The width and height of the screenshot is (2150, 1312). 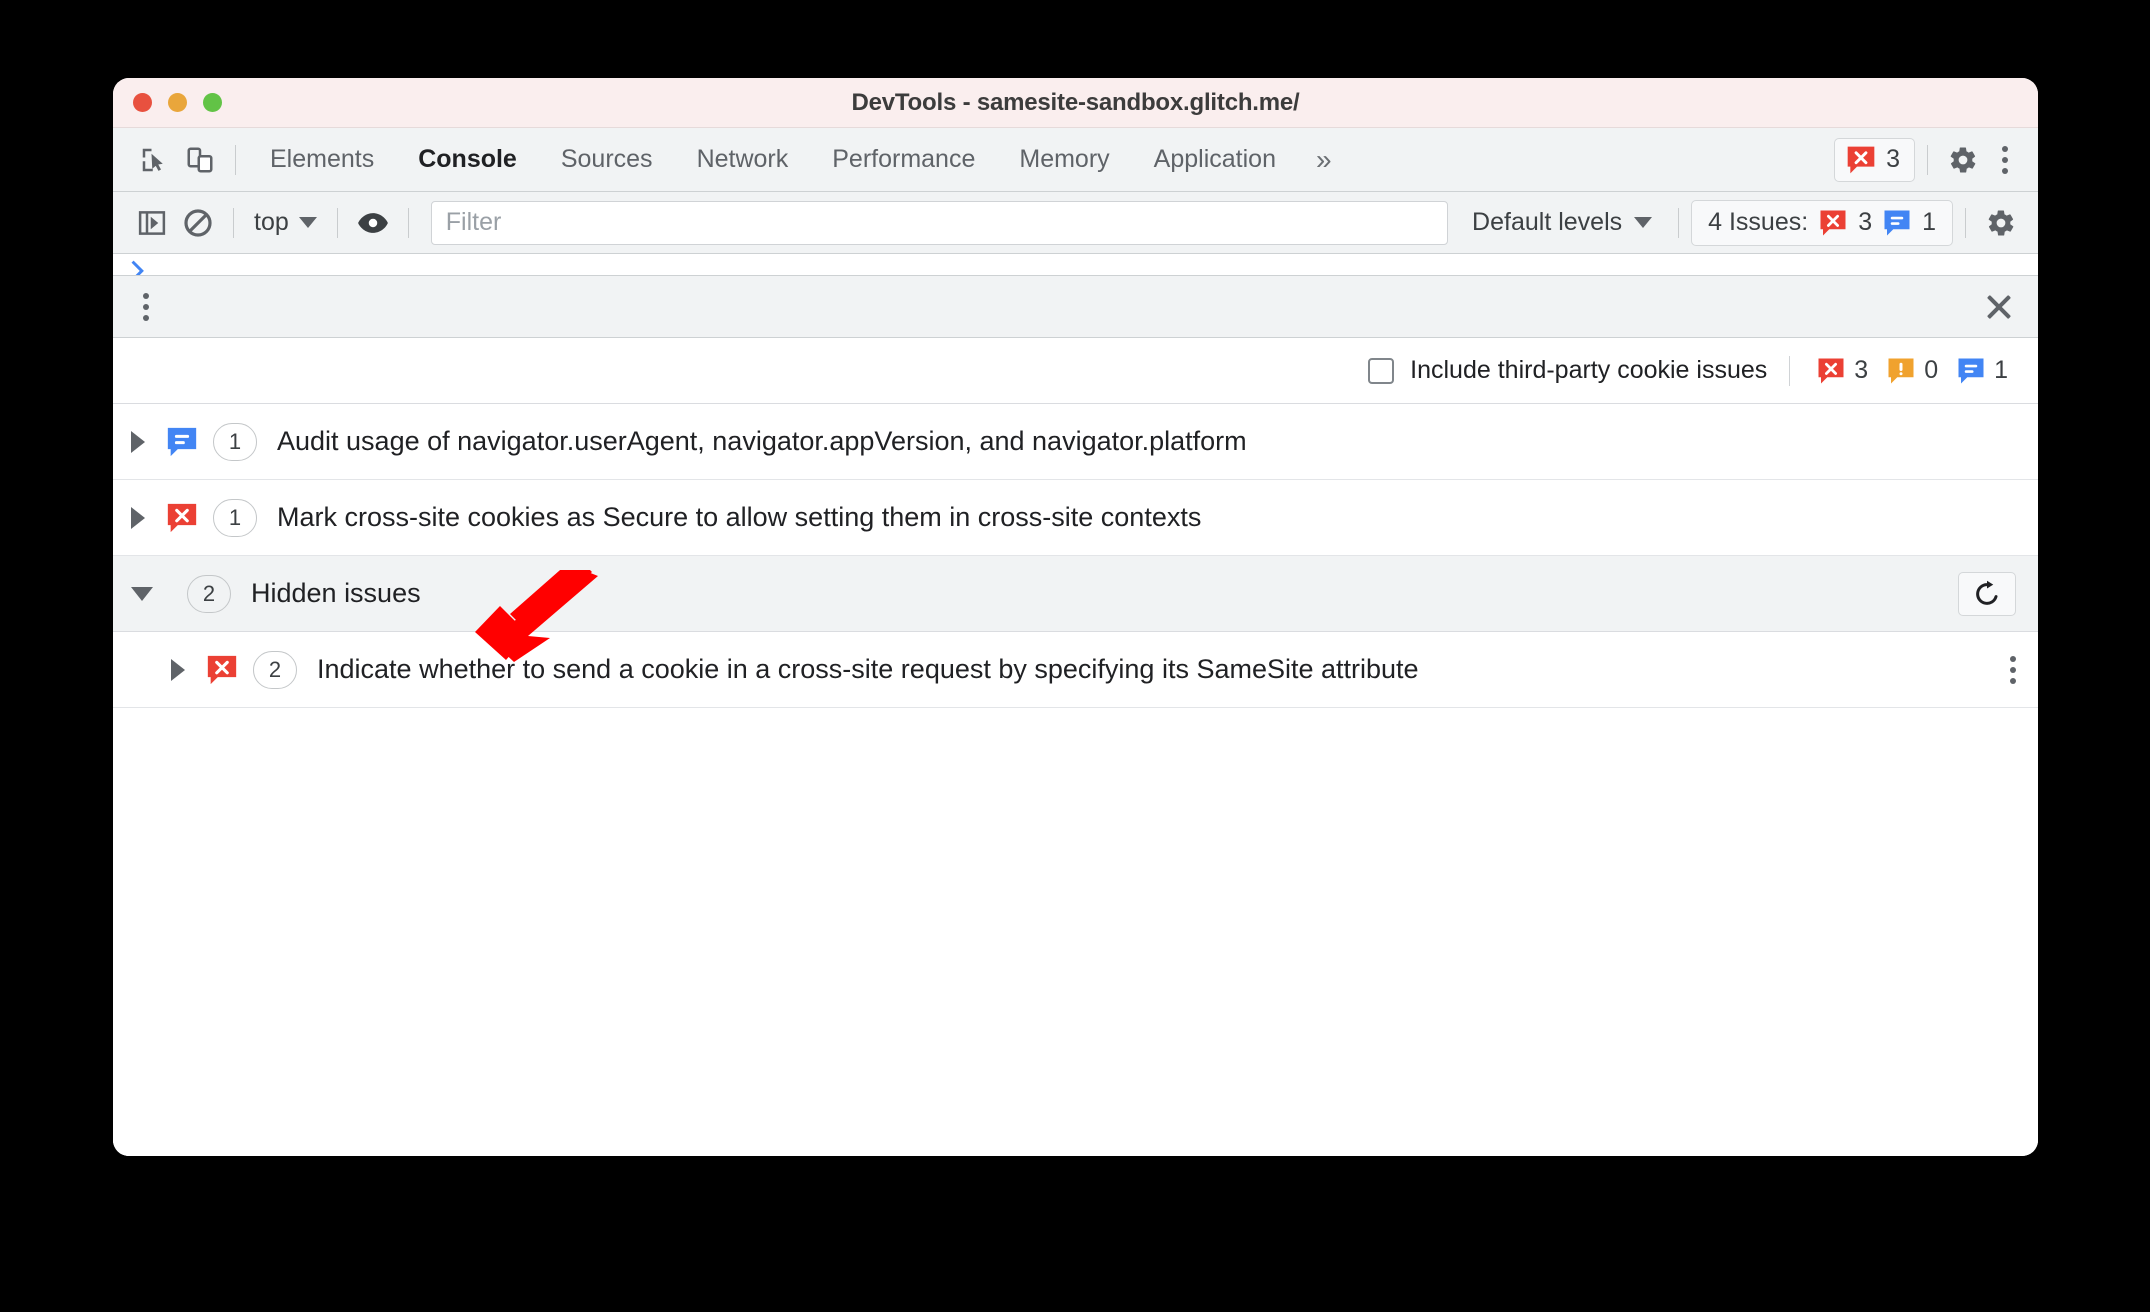 I want to click on tab-sources: Sources, so click(x=607, y=159).